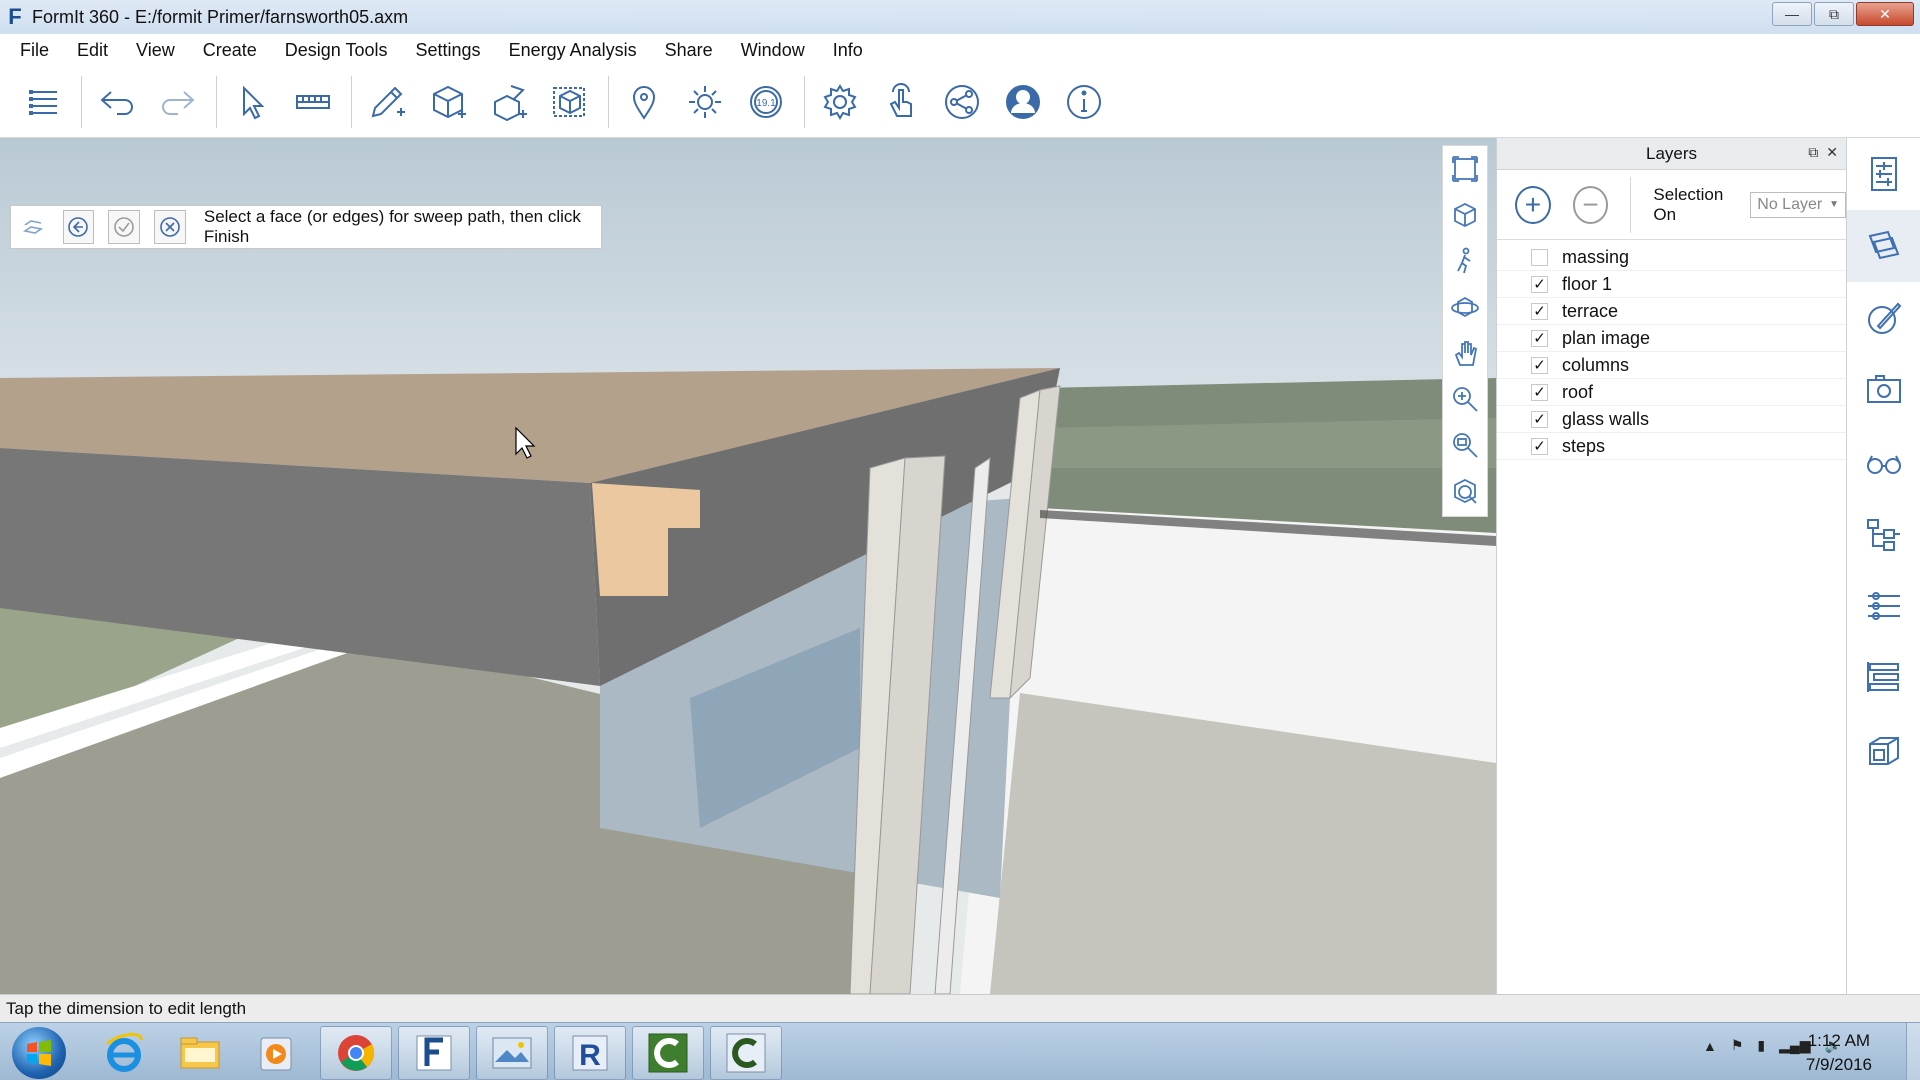  I want to click on minimize-button: —, so click(1792, 14).